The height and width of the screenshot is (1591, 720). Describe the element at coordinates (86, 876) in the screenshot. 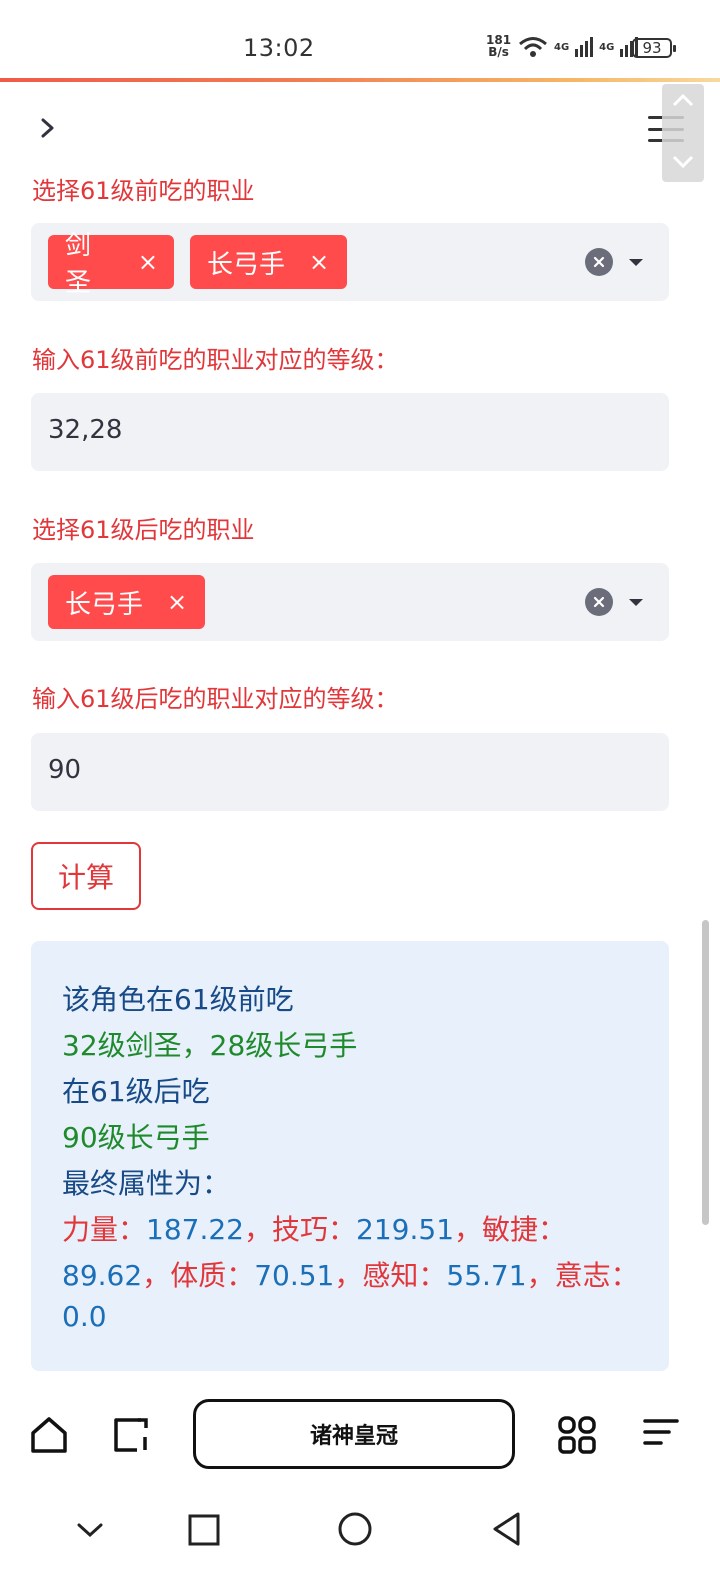

I see `calculate-button: 计算` at that location.